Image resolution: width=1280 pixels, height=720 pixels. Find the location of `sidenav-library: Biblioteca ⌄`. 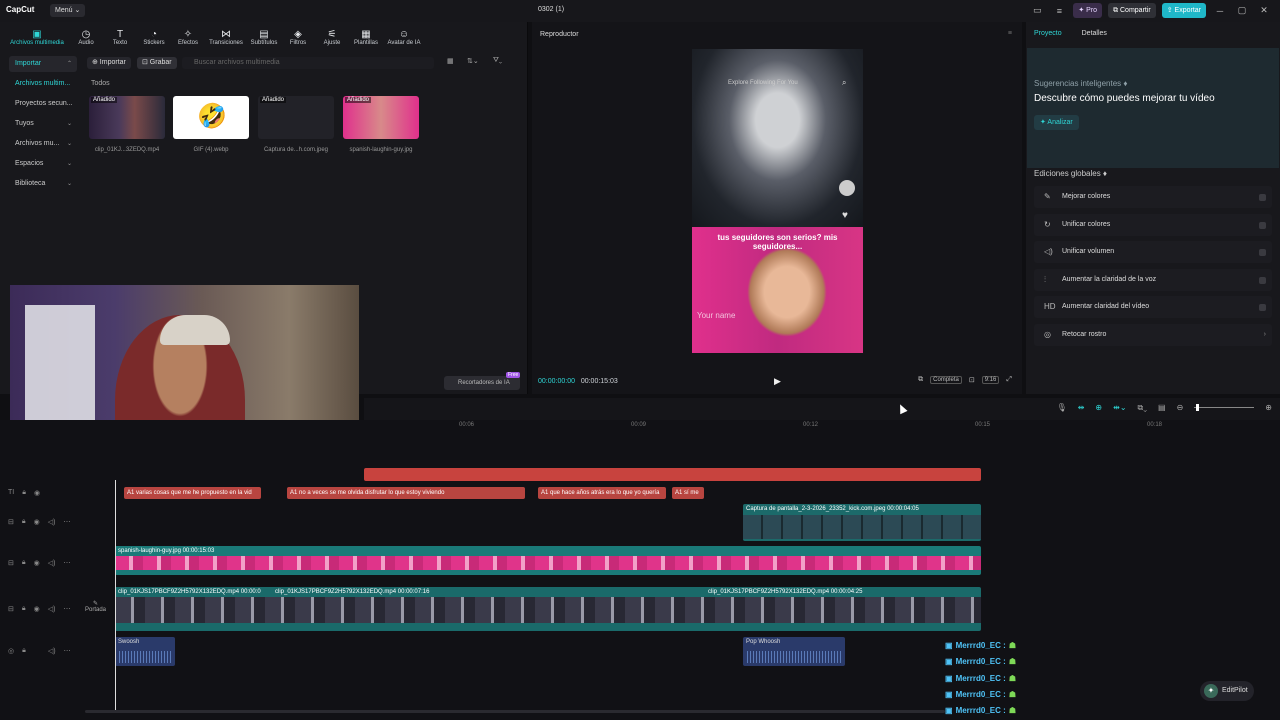

sidenav-library: Biblioteca ⌄ is located at coordinates (43, 184).